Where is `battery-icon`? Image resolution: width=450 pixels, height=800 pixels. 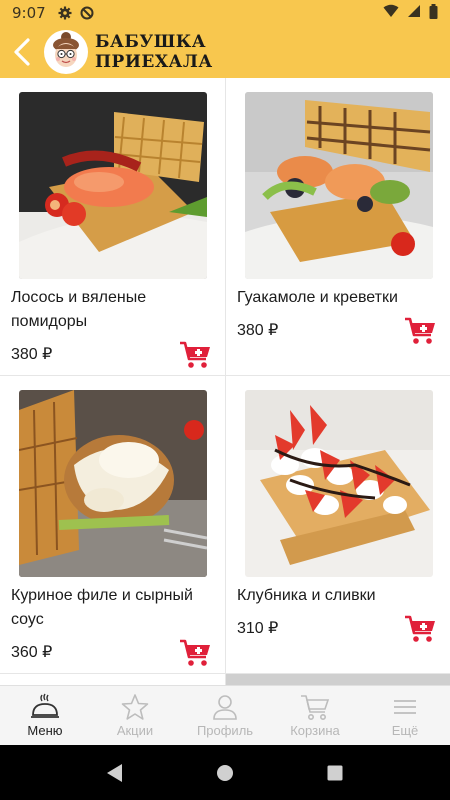 battery-icon is located at coordinates (433, 13).